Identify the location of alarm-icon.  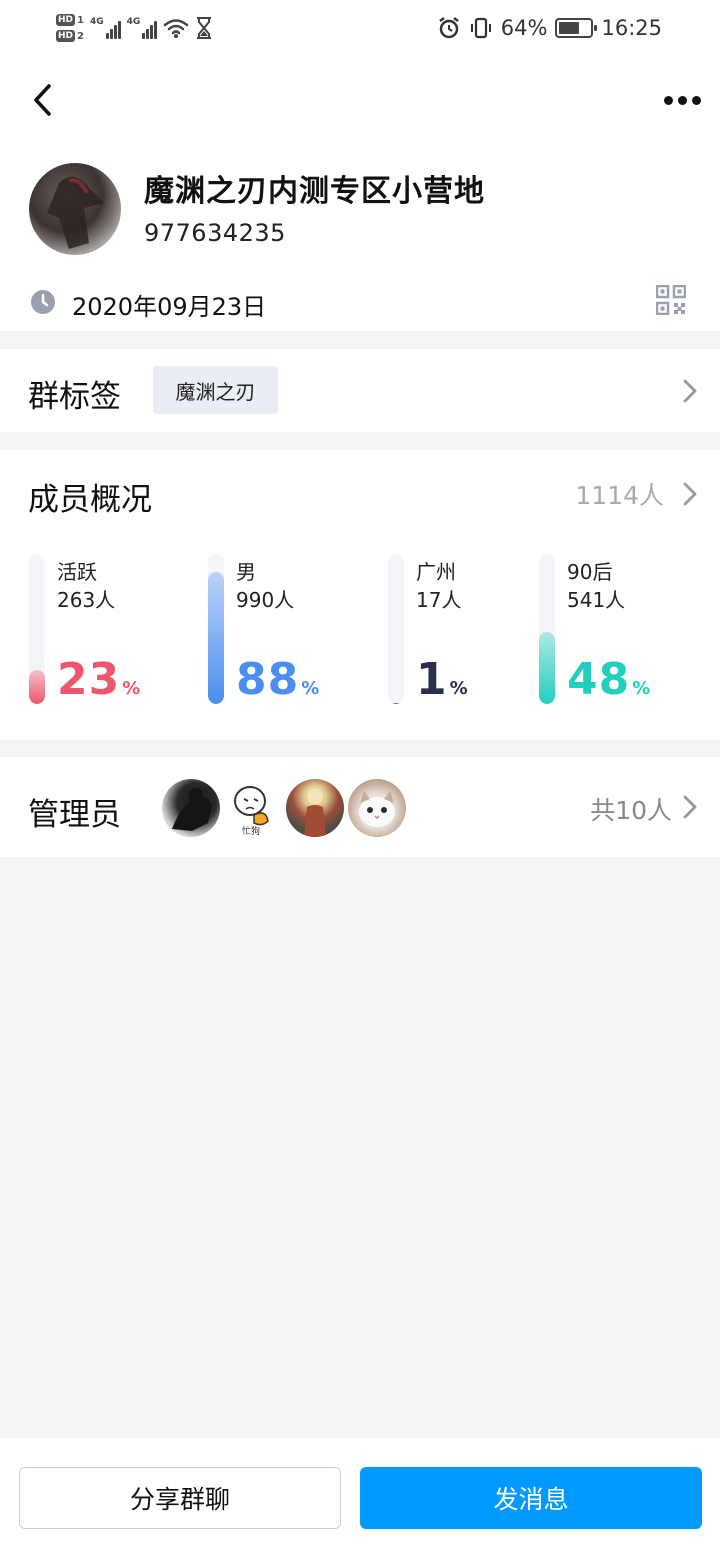
(449, 28).